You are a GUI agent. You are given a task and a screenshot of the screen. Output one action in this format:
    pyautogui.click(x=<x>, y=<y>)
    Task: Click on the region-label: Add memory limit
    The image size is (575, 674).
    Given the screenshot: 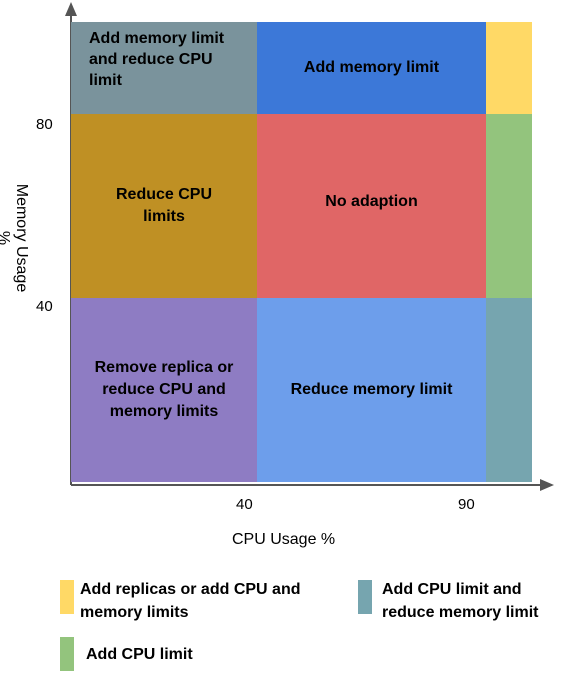 What is the action you would take?
    pyautogui.click(x=371, y=67)
    